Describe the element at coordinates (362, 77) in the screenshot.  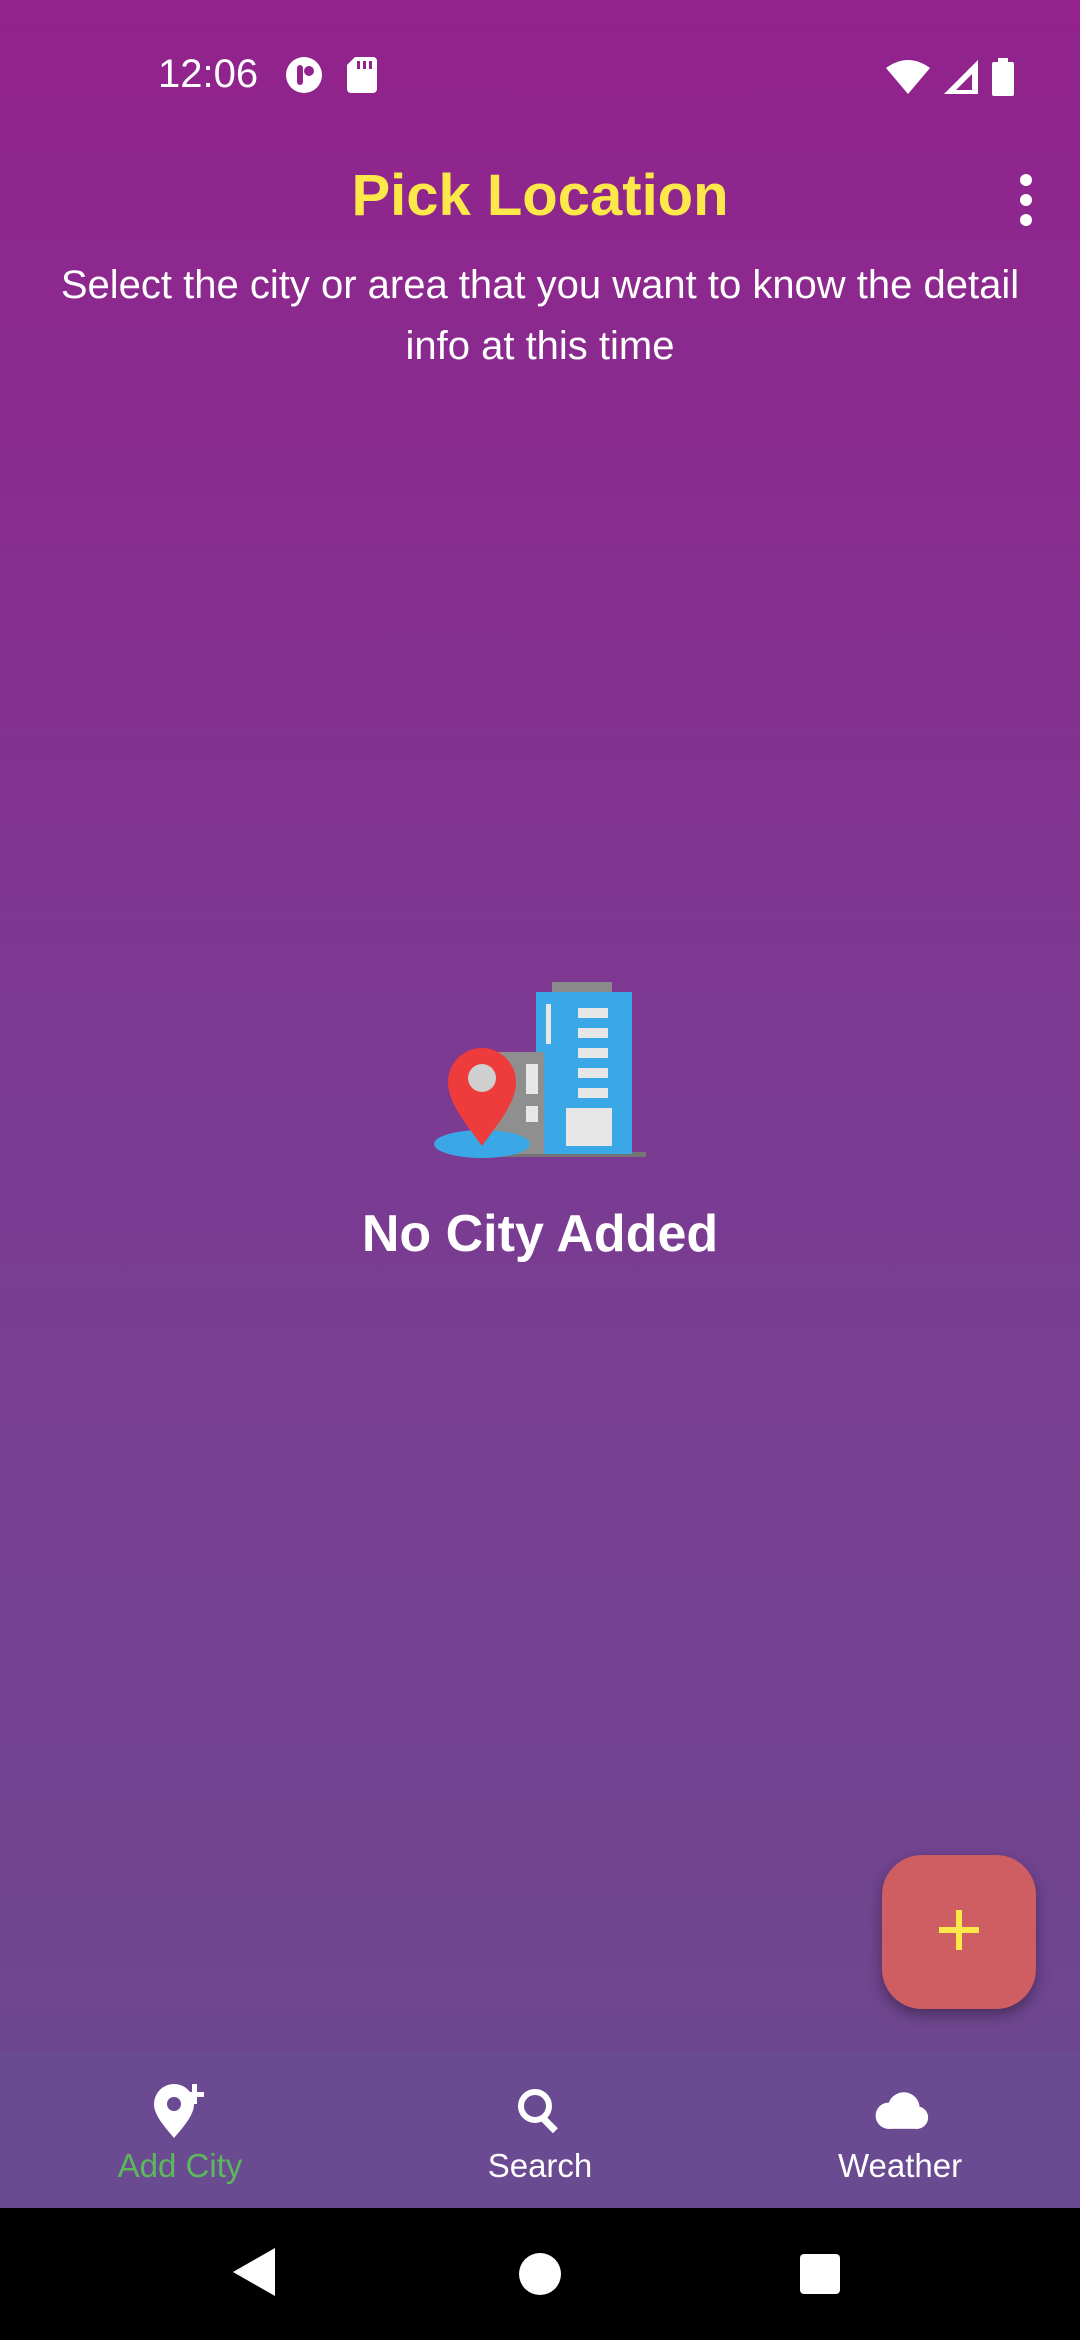
I see `sd-card-icon` at that location.